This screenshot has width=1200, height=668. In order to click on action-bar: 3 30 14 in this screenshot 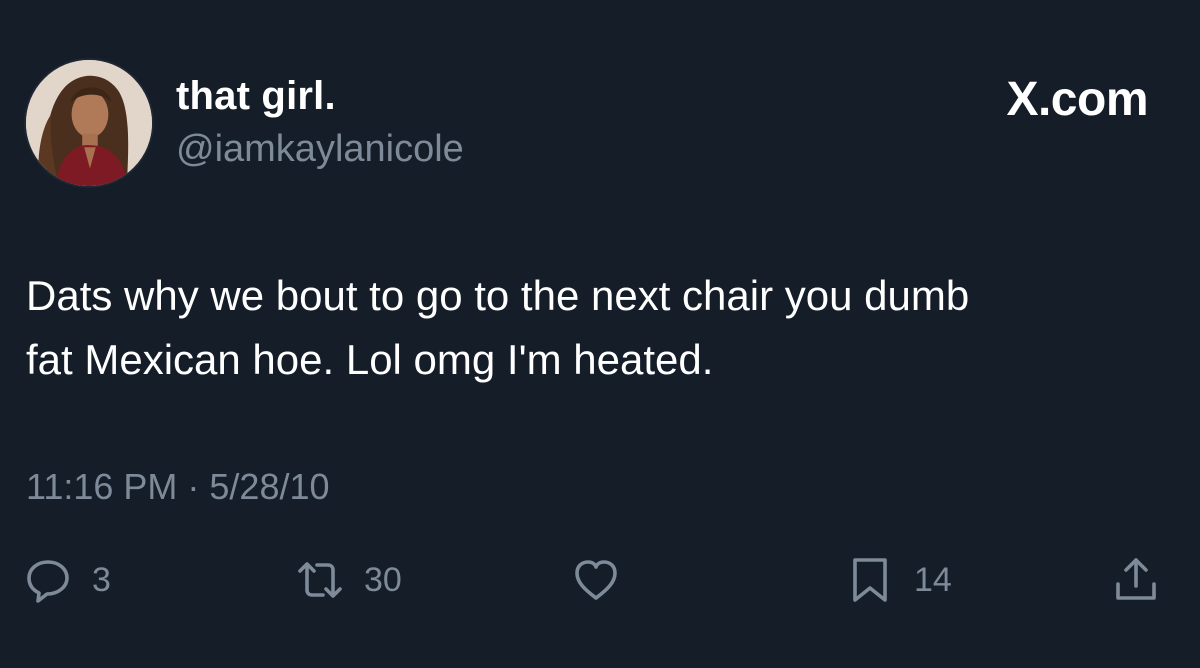, I will do `click(600, 580)`.